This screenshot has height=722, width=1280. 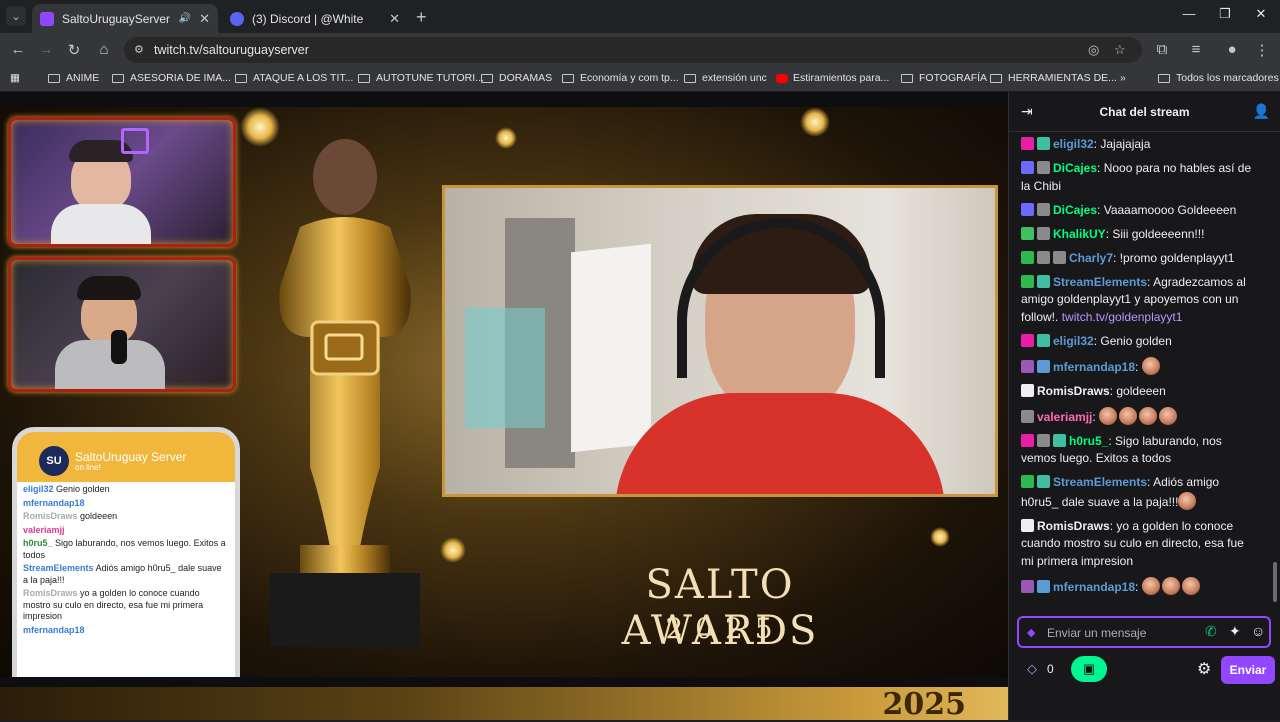 I want to click on profile-avatar: ●, so click(x=1232, y=49).